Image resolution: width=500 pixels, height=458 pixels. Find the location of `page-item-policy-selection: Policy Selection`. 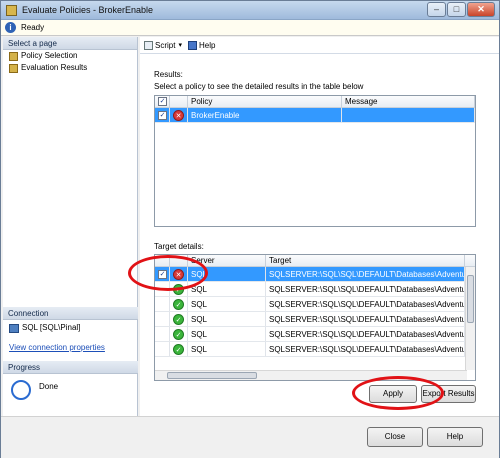

page-item-policy-selection: Policy Selection is located at coordinates (70, 56).